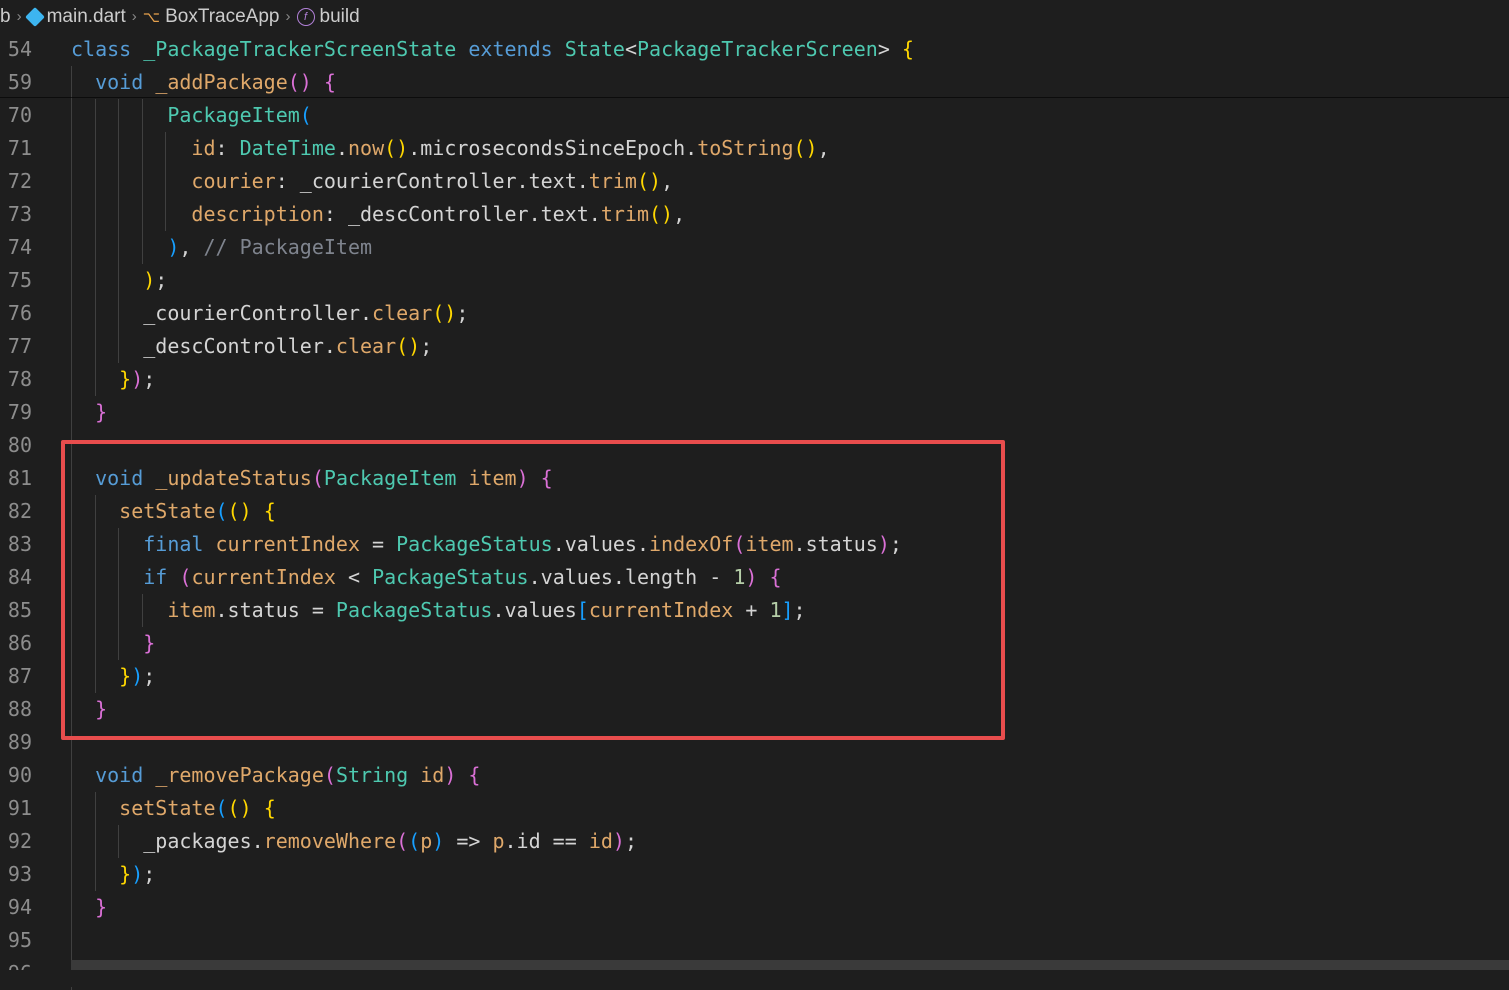  Describe the element at coordinates (19, 742) in the screenshot. I see `line-number: 89` at that location.